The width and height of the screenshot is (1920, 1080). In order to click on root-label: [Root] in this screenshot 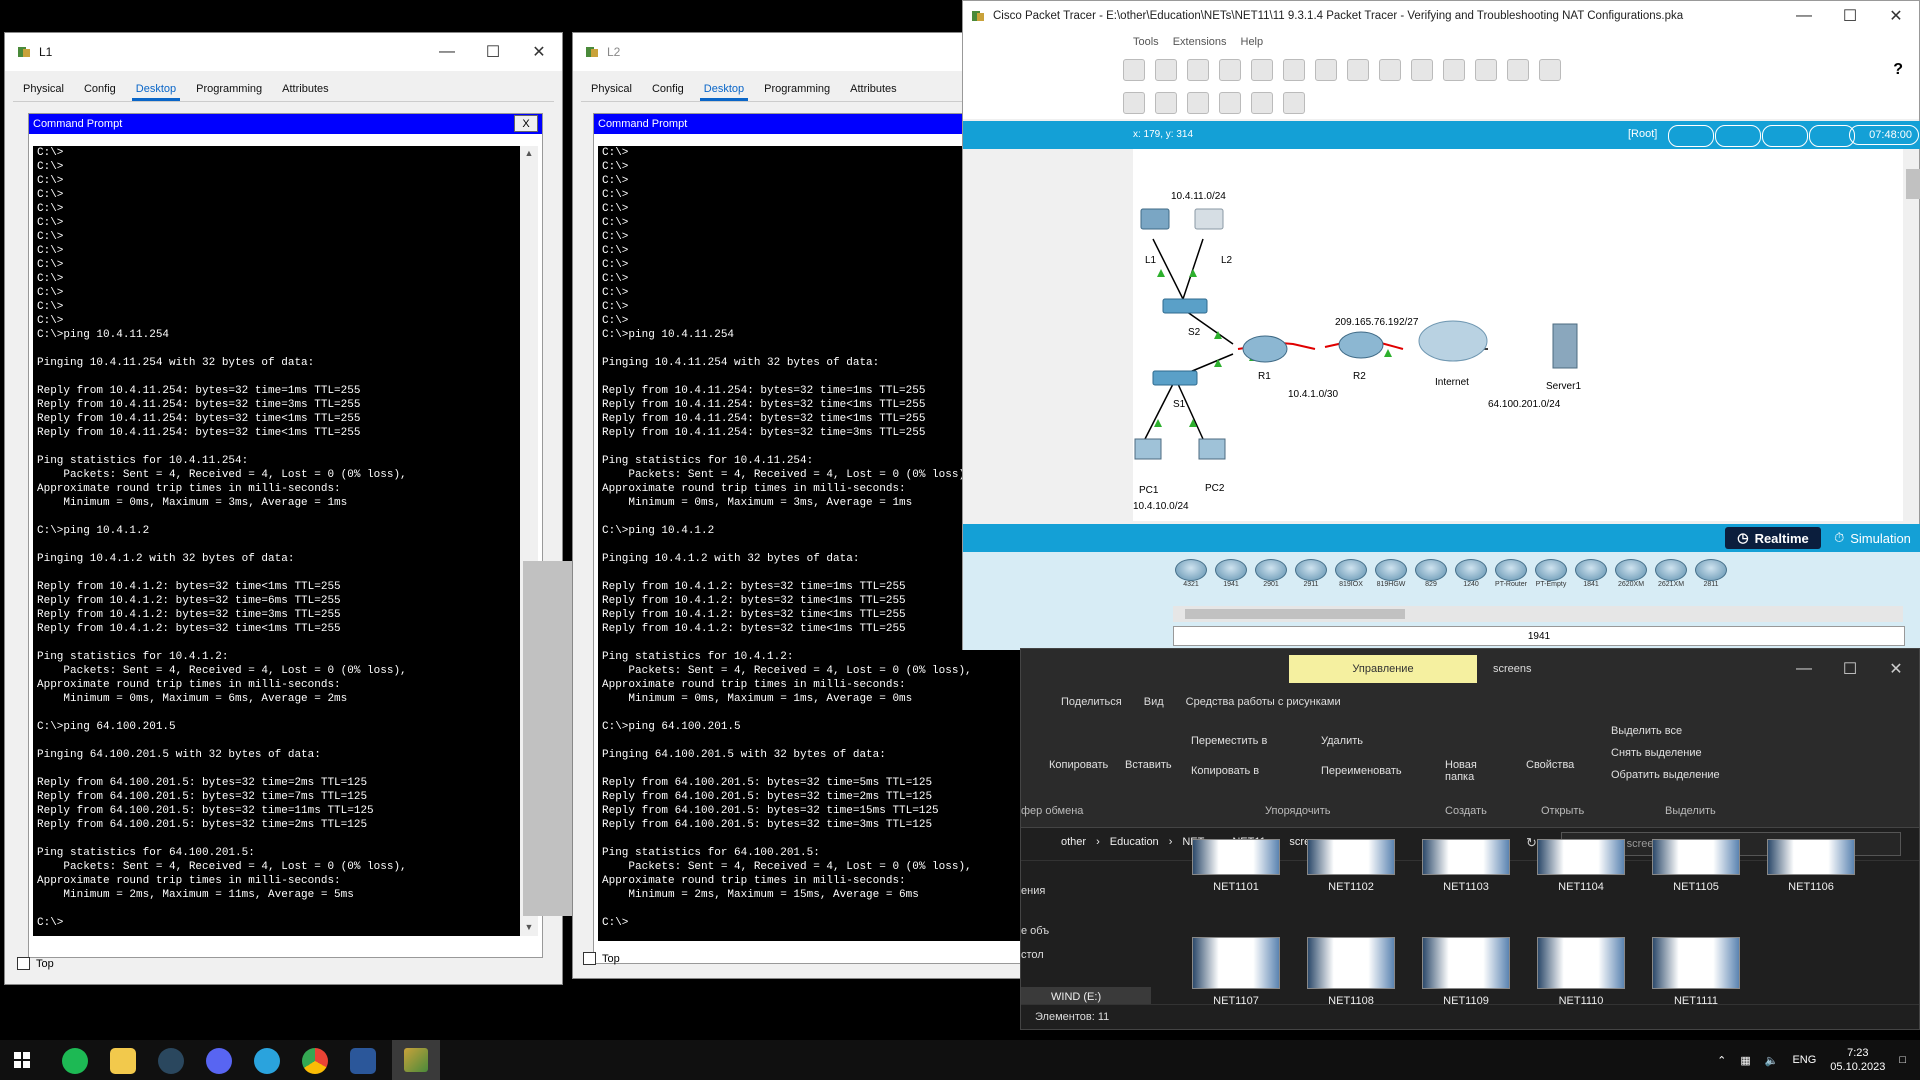, I will do `click(1642, 134)`.